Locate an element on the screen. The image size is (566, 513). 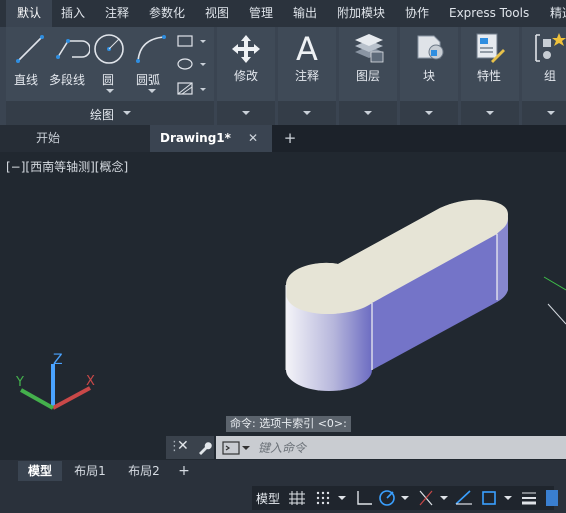
svg-text: A is located at coordinates (307, 48).